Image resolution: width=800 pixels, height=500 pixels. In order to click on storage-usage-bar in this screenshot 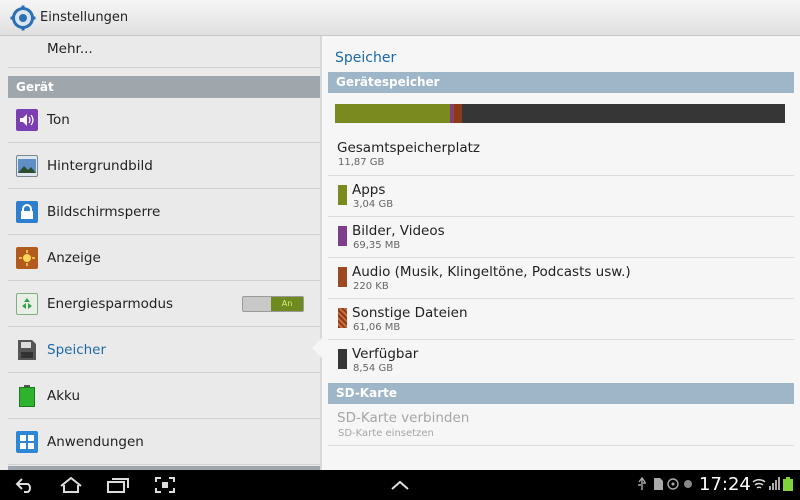, I will do `click(560, 113)`.